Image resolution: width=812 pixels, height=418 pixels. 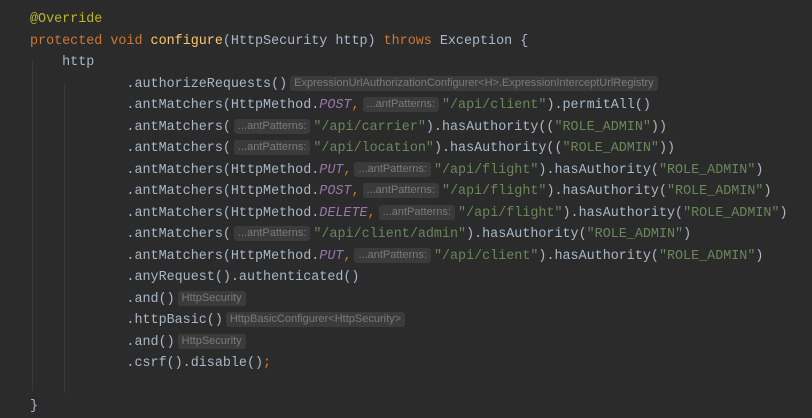 I want to click on code-token: ;, so click(x=267, y=363).